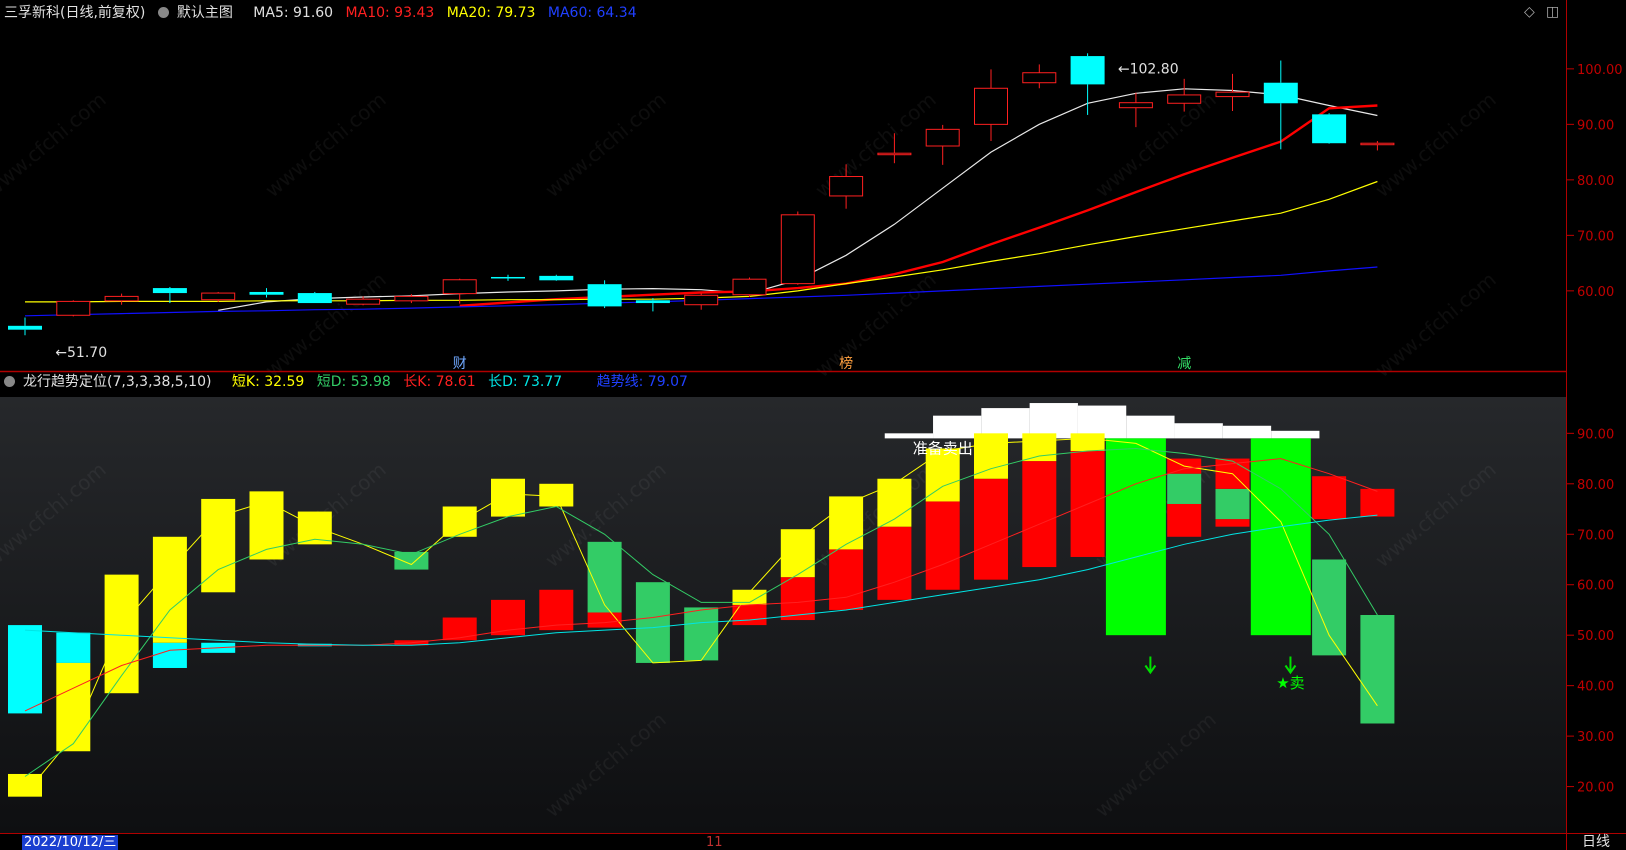 Image resolution: width=1626 pixels, height=850 pixels. Describe the element at coordinates (460, 364) in the screenshot. I see `event-label: 财` at that location.